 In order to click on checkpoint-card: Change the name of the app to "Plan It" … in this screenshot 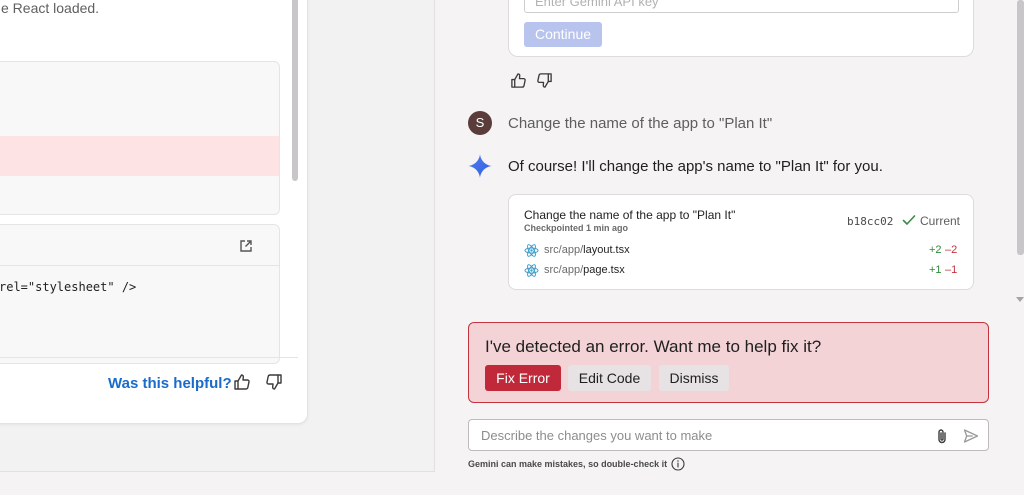, I will do `click(741, 242)`.